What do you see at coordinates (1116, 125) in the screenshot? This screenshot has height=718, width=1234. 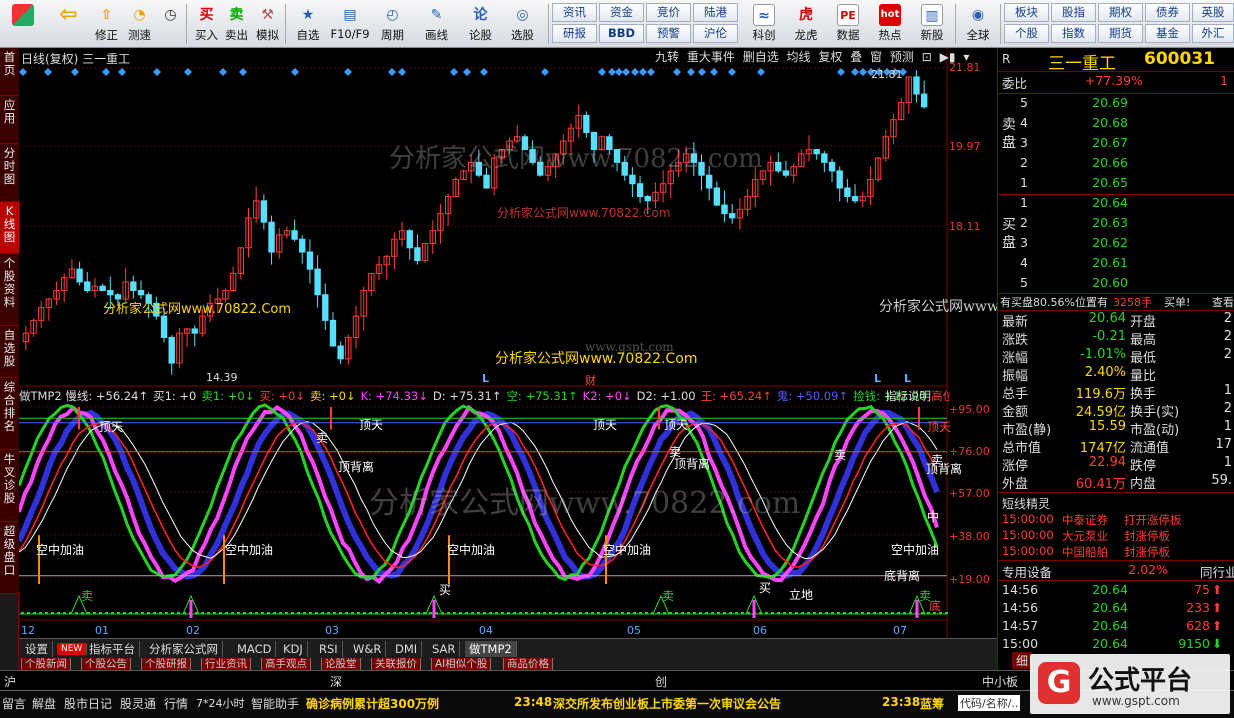 I see `sell-order-row: 4 20.68` at bounding box center [1116, 125].